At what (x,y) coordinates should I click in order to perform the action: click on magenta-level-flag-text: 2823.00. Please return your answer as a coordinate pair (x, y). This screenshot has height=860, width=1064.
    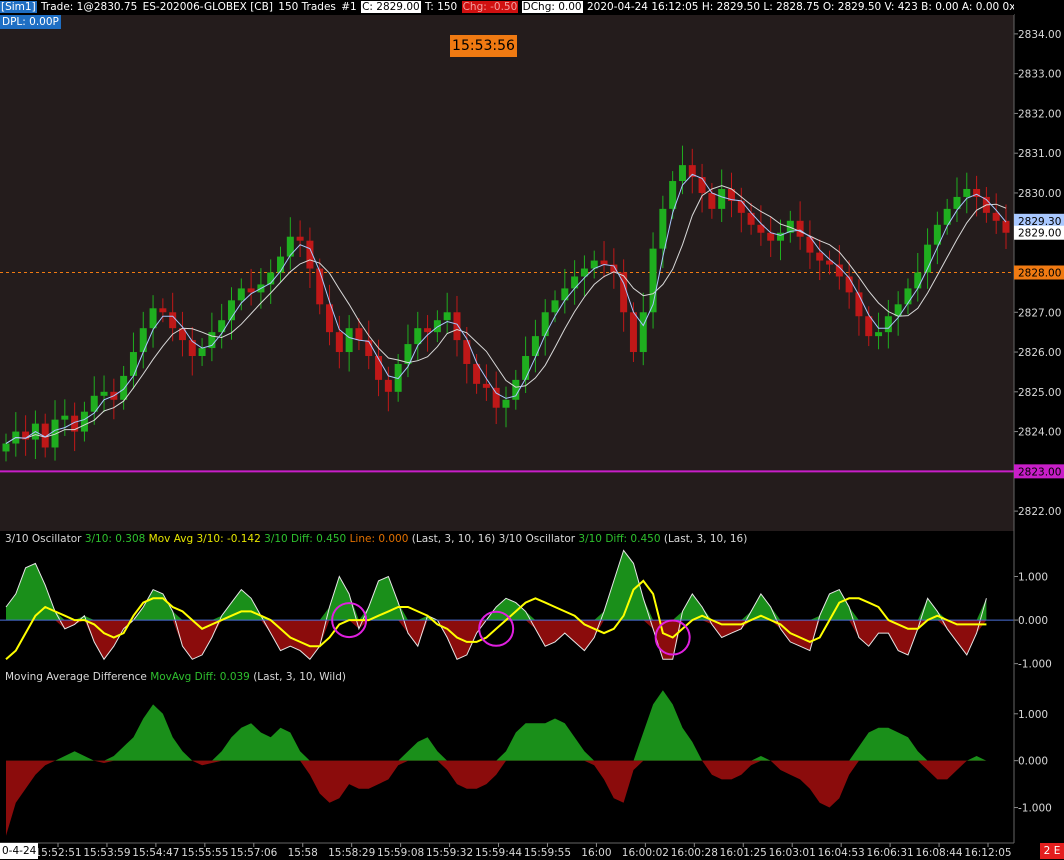
    Looking at the image, I should click on (1039, 472).